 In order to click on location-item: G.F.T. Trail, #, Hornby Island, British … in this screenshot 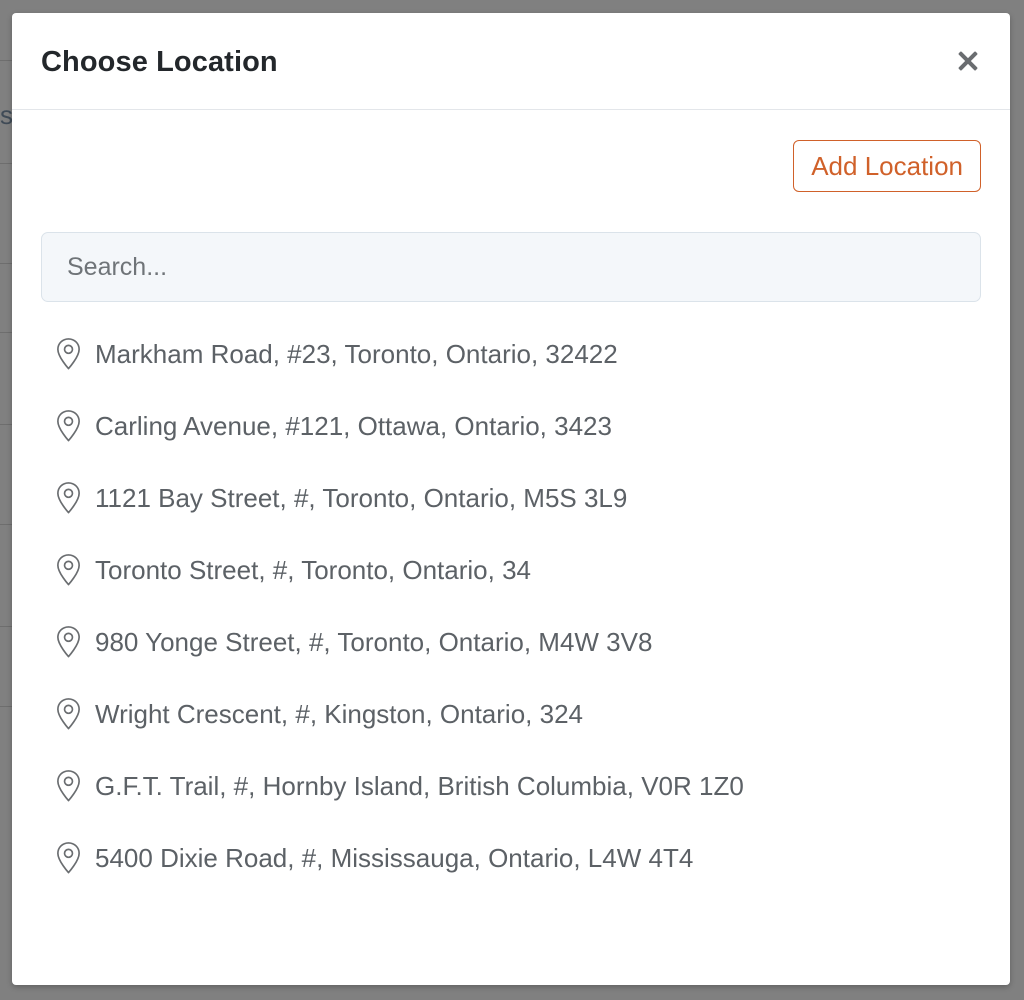, I will do `click(511, 786)`.